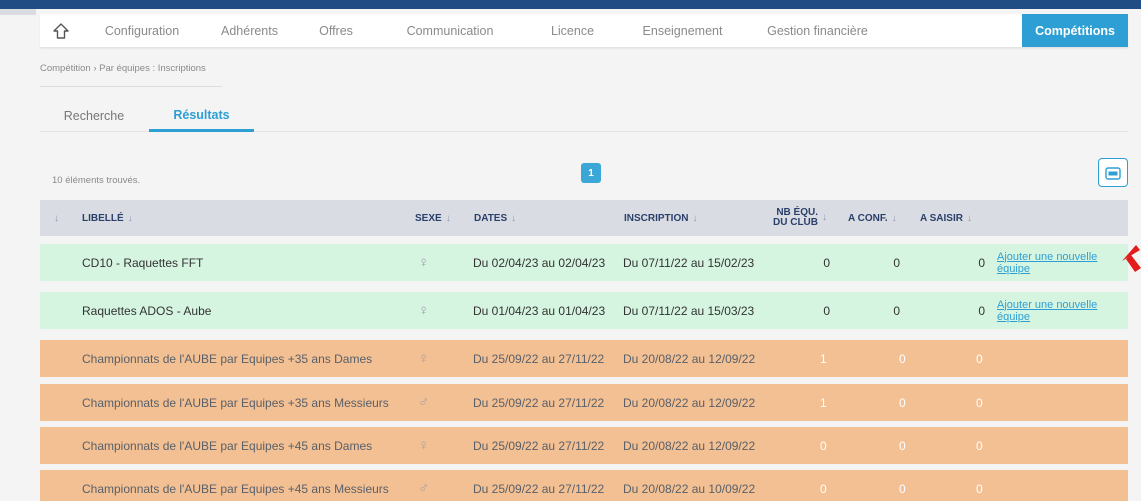  Describe the element at coordinates (1131, 258) in the screenshot. I see `annotation-arrow-icon` at that location.